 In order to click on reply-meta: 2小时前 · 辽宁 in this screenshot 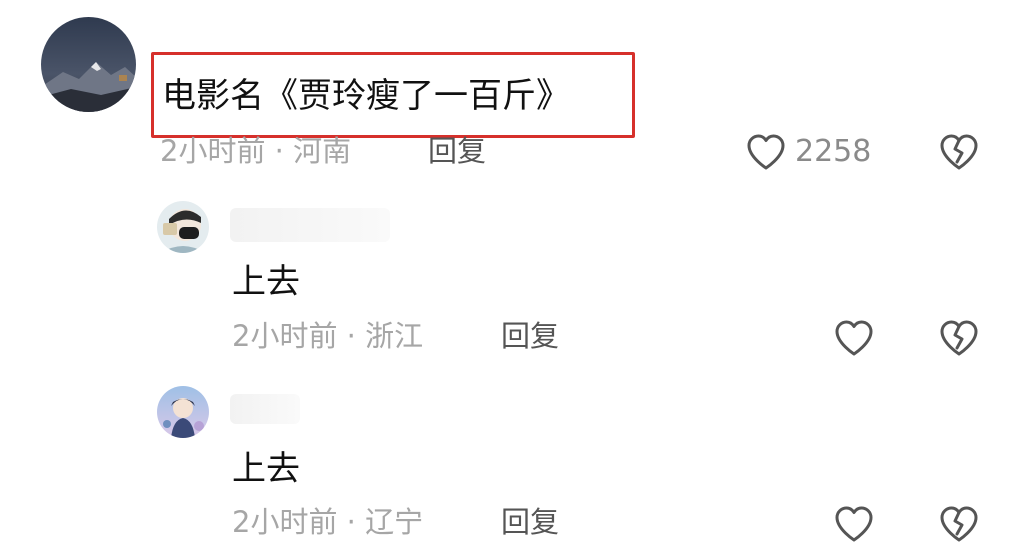, I will do `click(327, 522)`.